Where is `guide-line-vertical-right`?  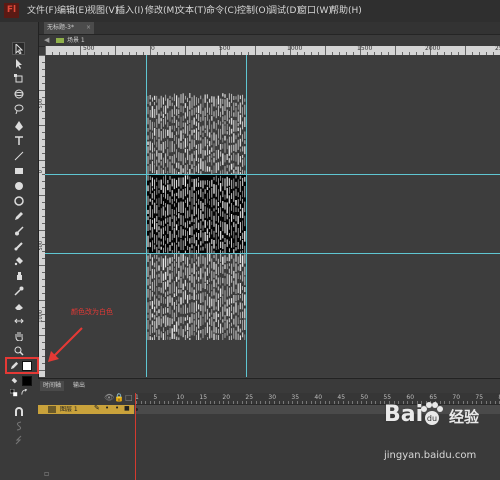 guide-line-vertical-right is located at coordinates (246, 216).